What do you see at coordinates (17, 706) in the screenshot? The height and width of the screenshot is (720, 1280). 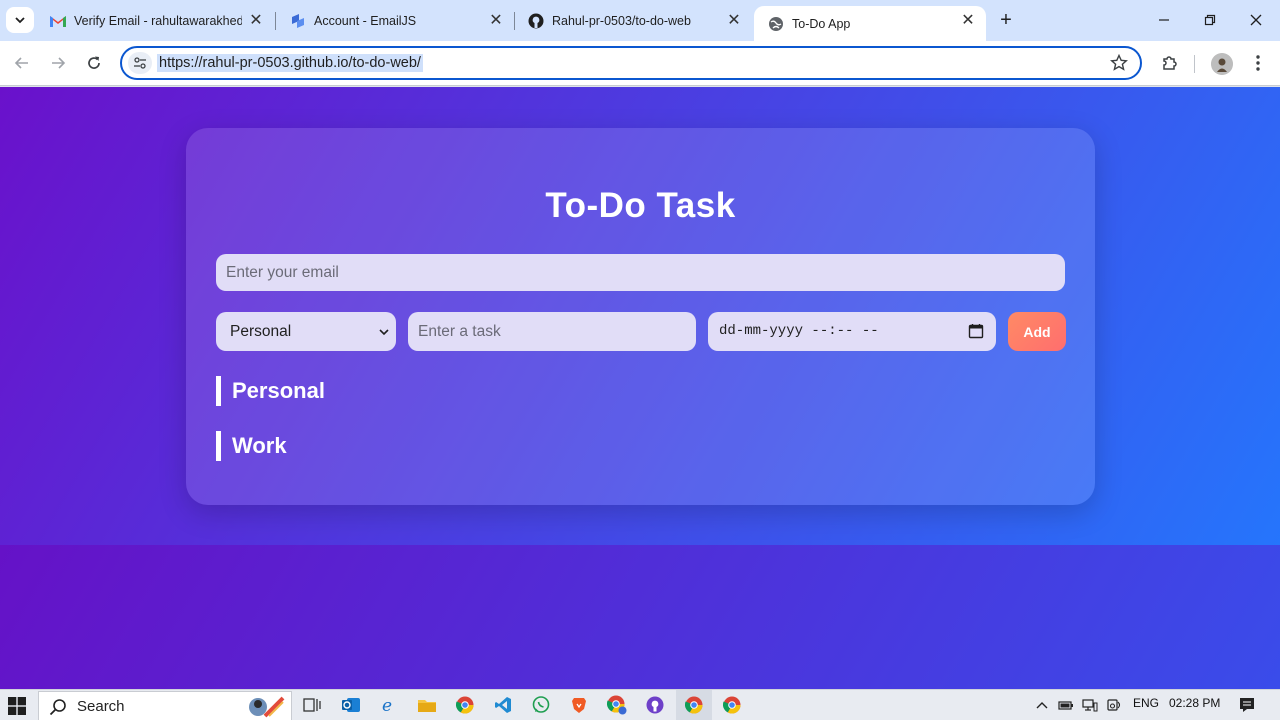 I see `windows-start-icon` at bounding box center [17, 706].